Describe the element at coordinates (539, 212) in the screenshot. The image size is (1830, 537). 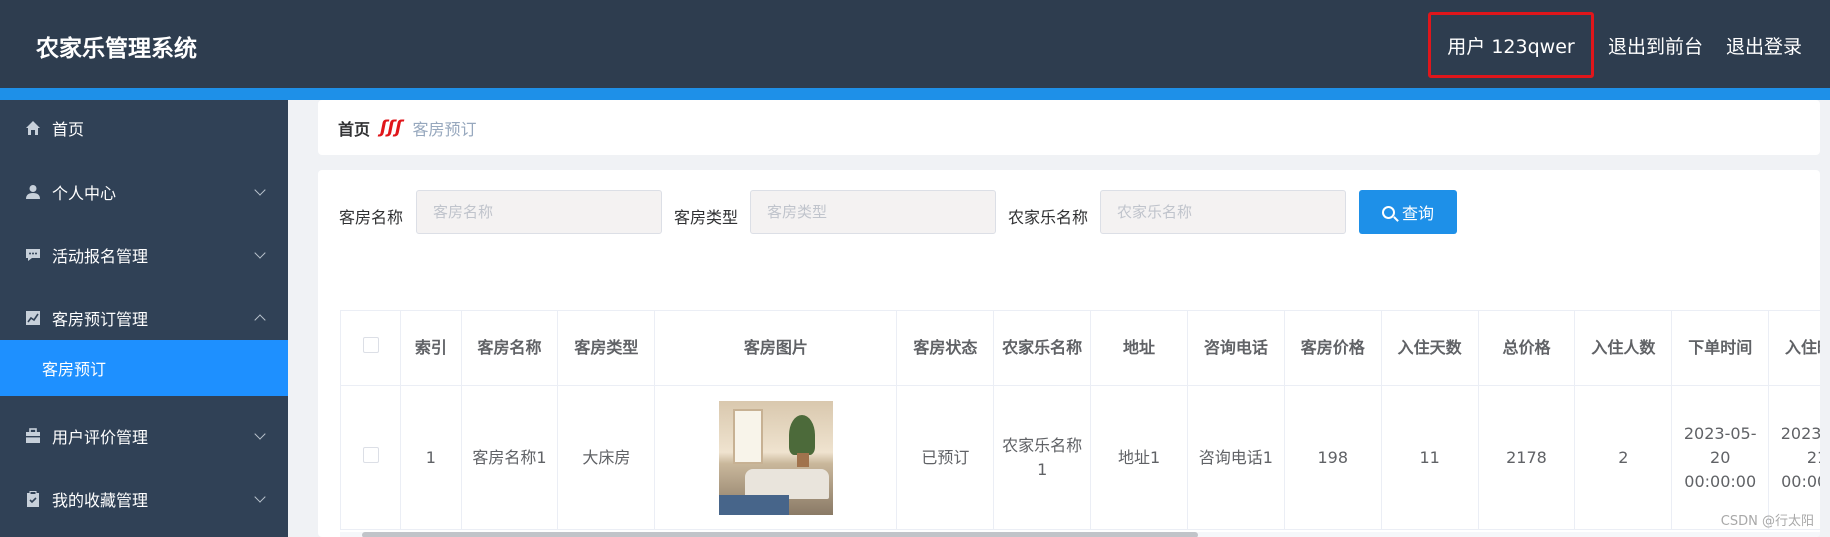
I see `room-name-input` at that location.